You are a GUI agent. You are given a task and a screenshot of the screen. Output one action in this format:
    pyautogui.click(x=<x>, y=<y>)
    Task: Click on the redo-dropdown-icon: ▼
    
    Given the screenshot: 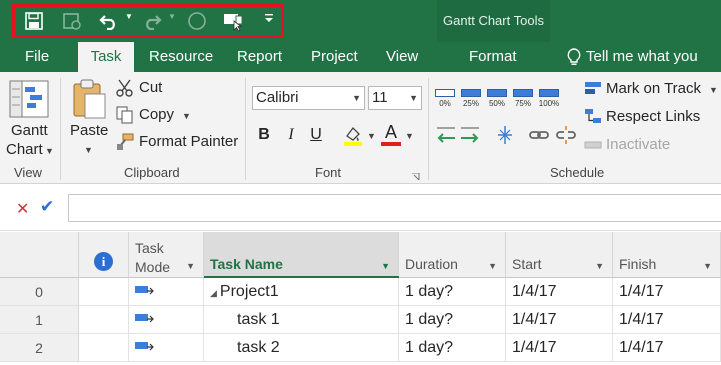 What is the action you would take?
    pyautogui.click(x=172, y=16)
    